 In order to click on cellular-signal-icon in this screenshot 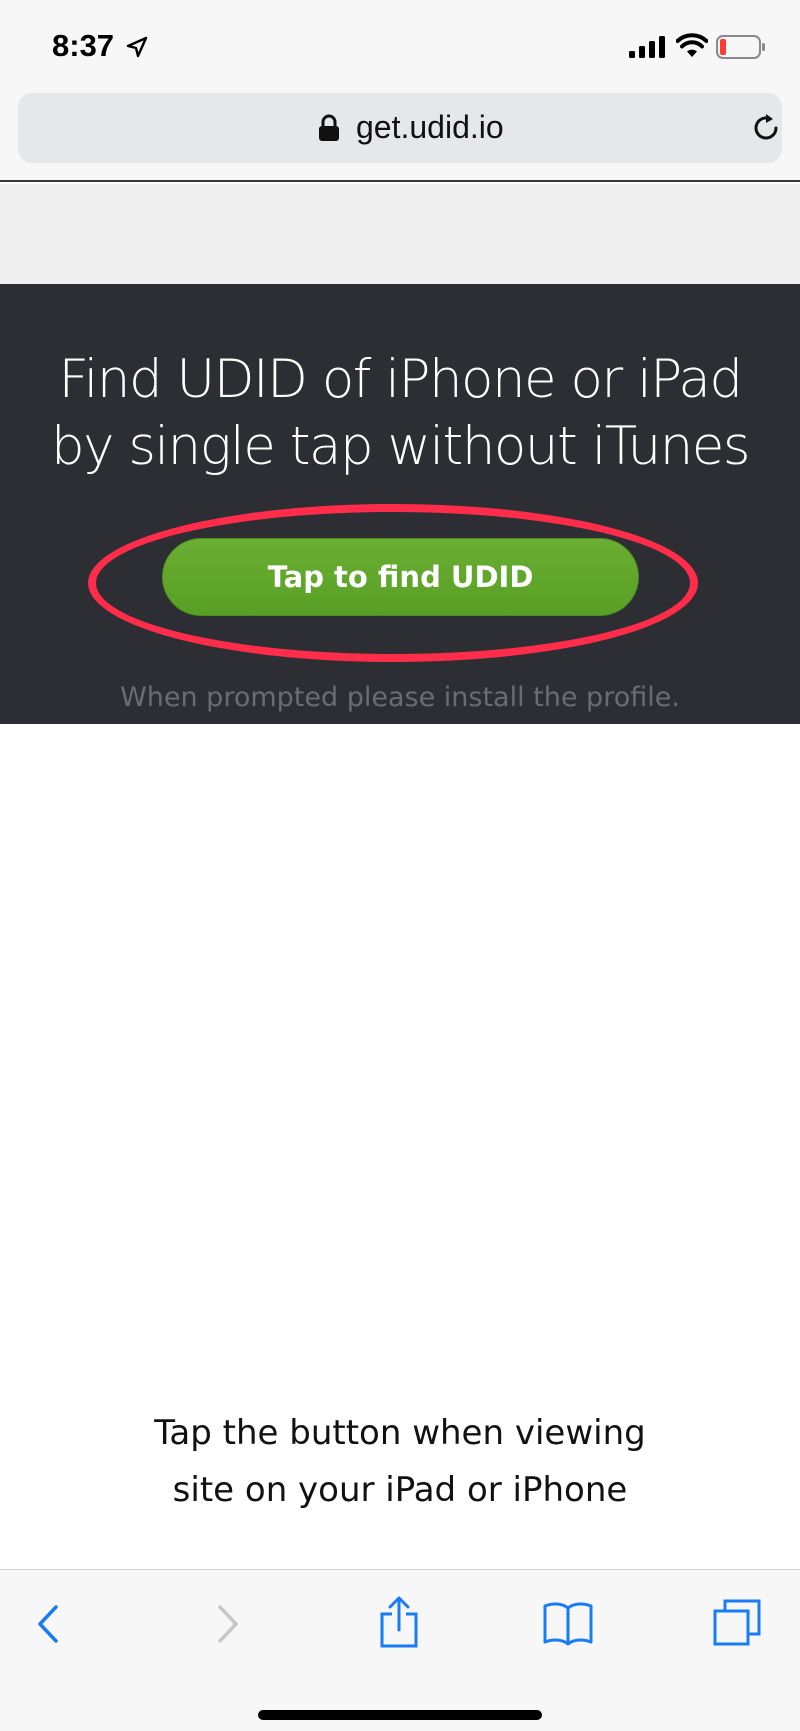, I will do `click(647, 47)`.